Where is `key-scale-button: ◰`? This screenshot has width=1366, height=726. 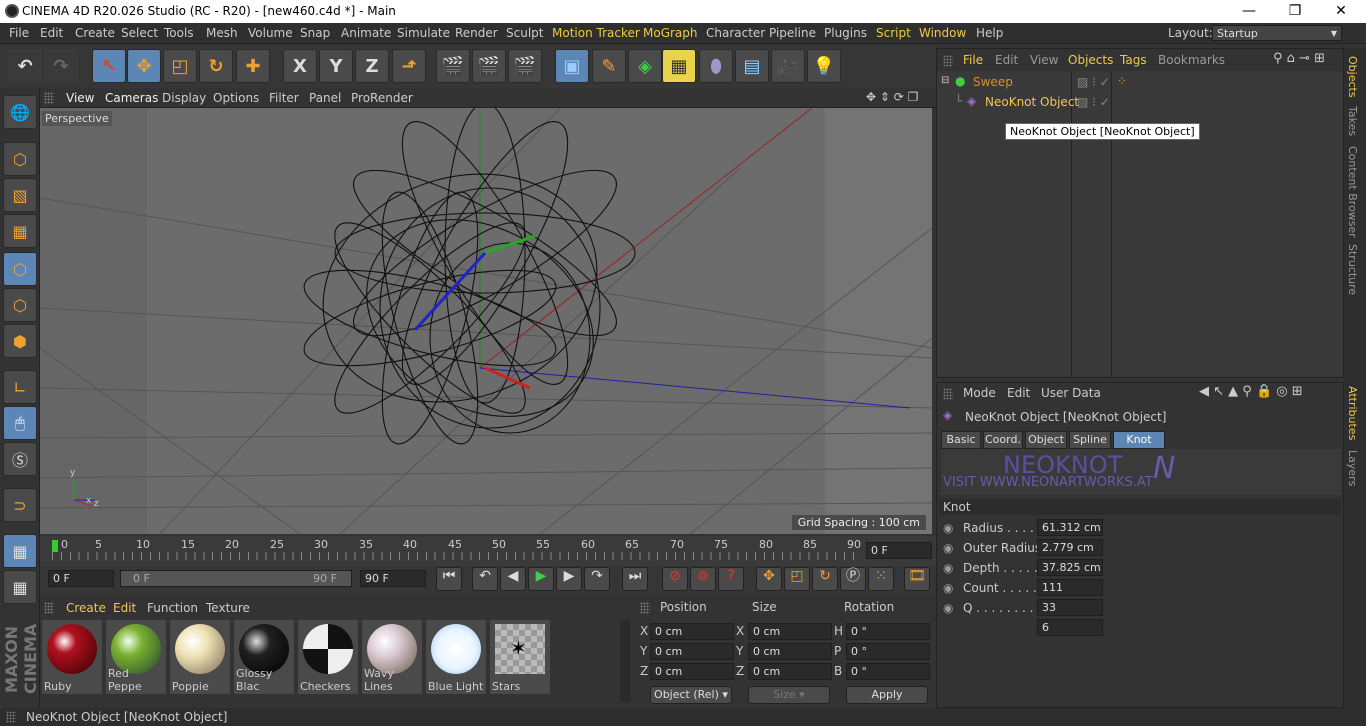
key-scale-button: ◰ is located at coordinates (797, 579).